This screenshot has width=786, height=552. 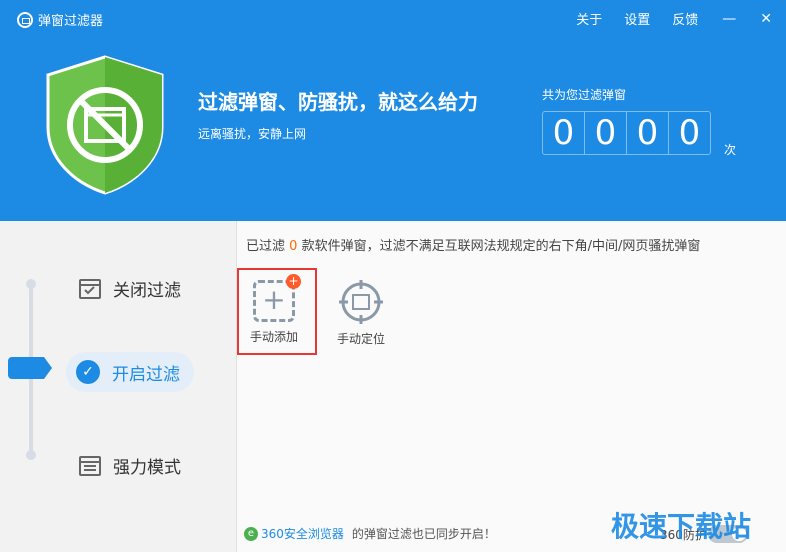 I want to click on mode-open-filter: ✓ 开启过滤, so click(x=130, y=372).